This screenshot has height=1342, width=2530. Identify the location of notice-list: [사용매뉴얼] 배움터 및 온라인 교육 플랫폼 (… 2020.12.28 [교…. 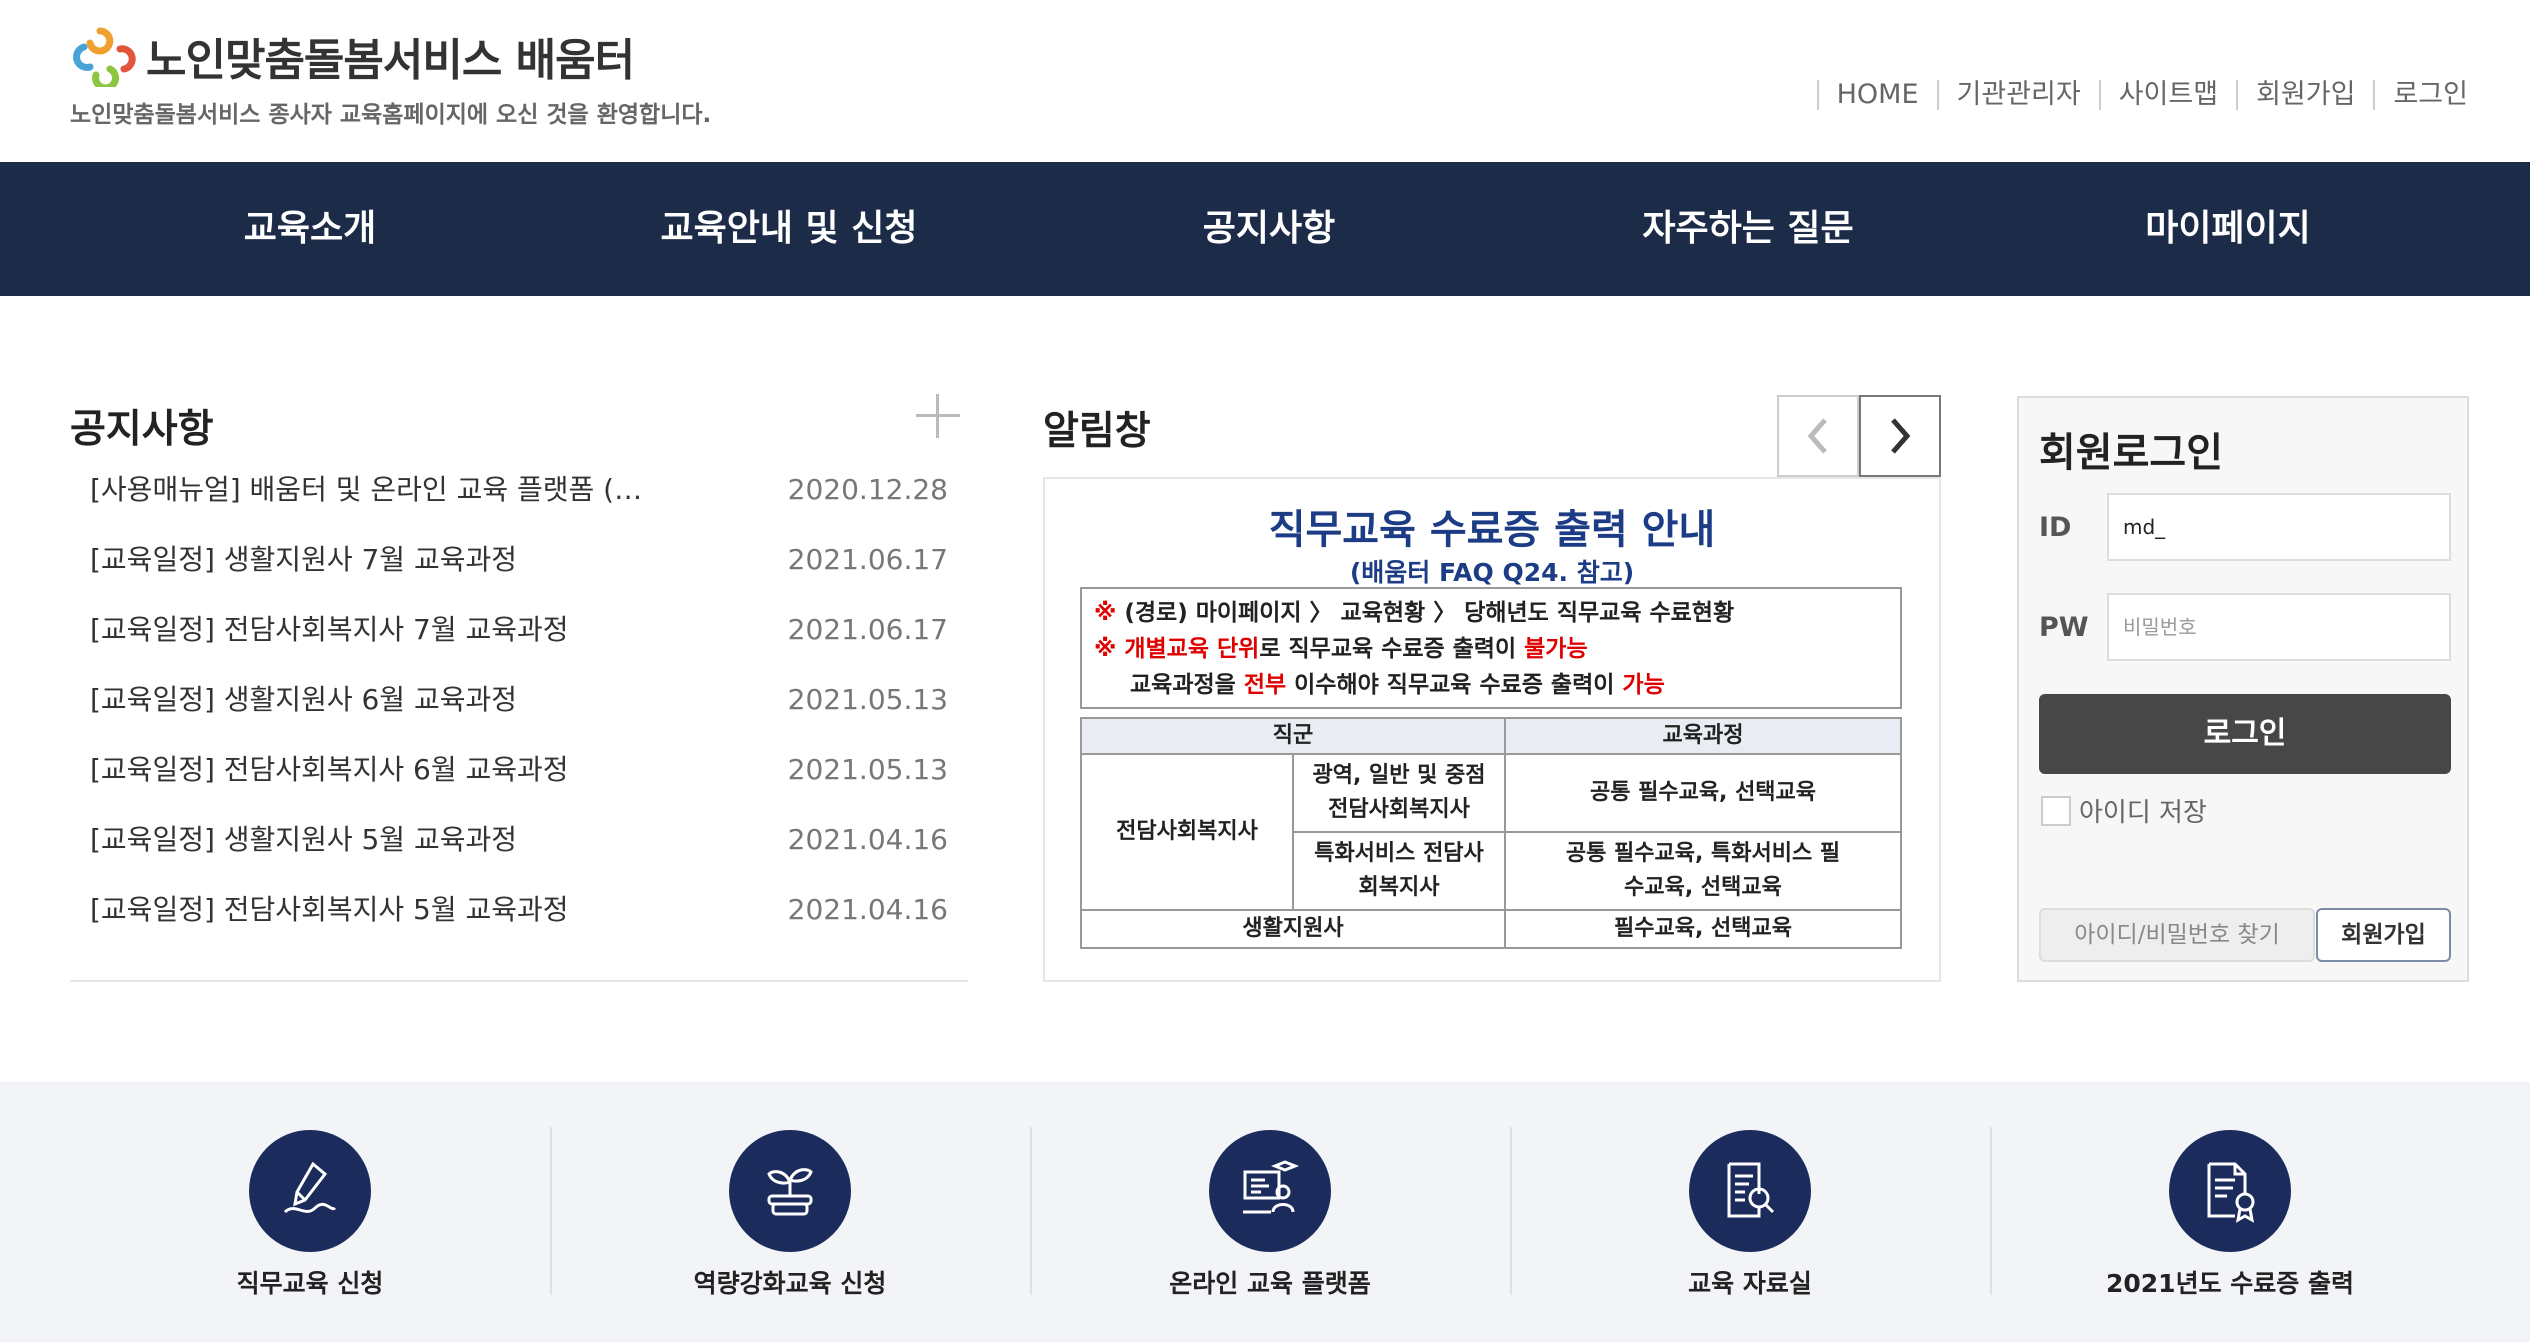
(519, 715).